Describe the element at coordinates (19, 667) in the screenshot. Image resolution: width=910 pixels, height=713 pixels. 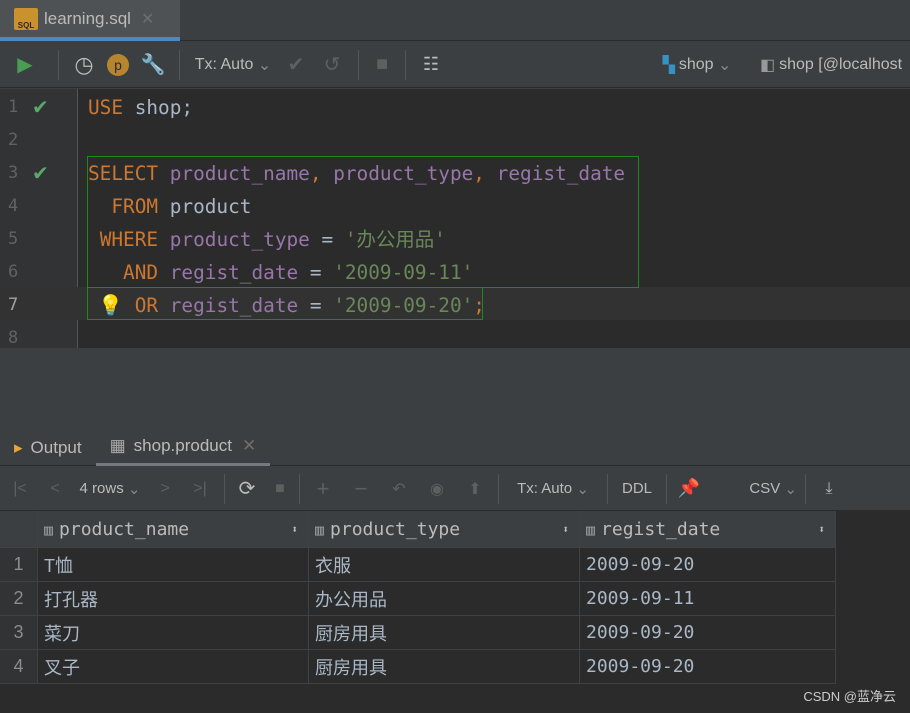
I see `row-number: 4` at that location.